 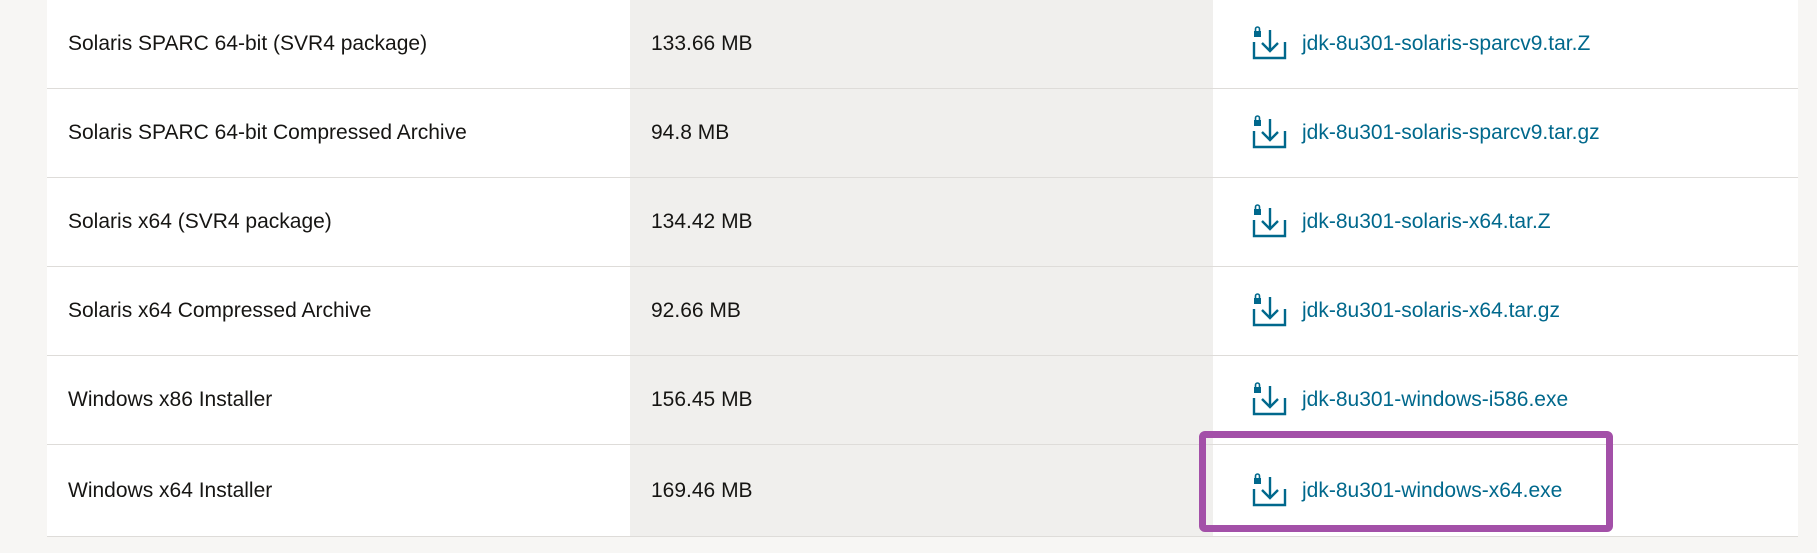 I want to click on download-link: jdk-8u301-windows-x64.exe, so click(x=1407, y=490).